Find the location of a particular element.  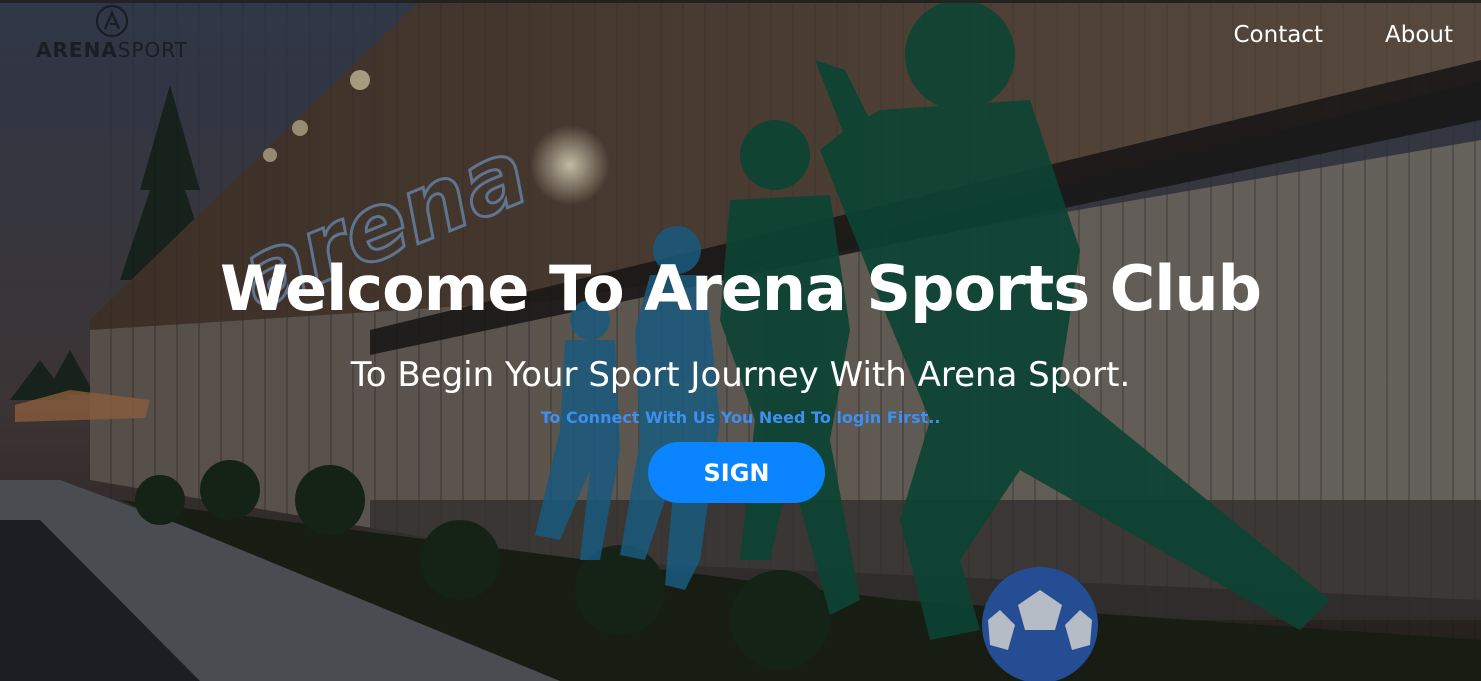

logo-light-text: SPORT is located at coordinates (152, 50).